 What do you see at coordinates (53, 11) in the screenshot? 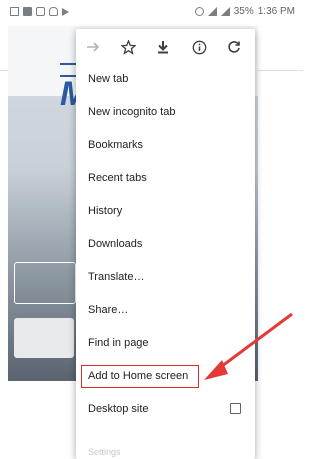
I see `lock-notification-icon` at bounding box center [53, 11].